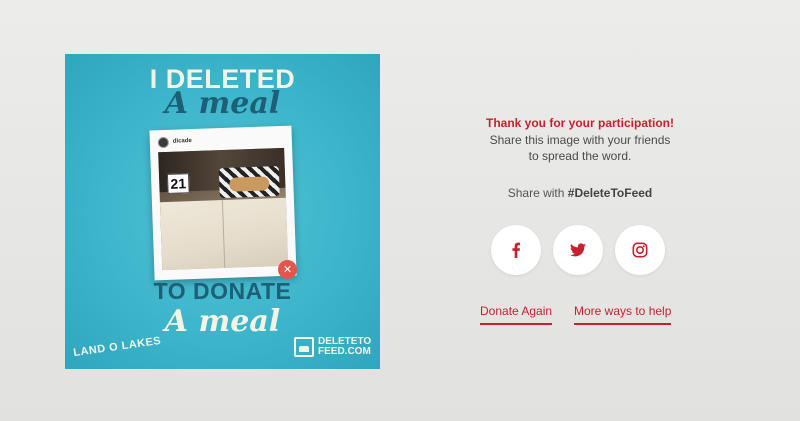 The height and width of the screenshot is (421, 800). What do you see at coordinates (224, 234) in the screenshot?
I see `photo-menu-book` at bounding box center [224, 234].